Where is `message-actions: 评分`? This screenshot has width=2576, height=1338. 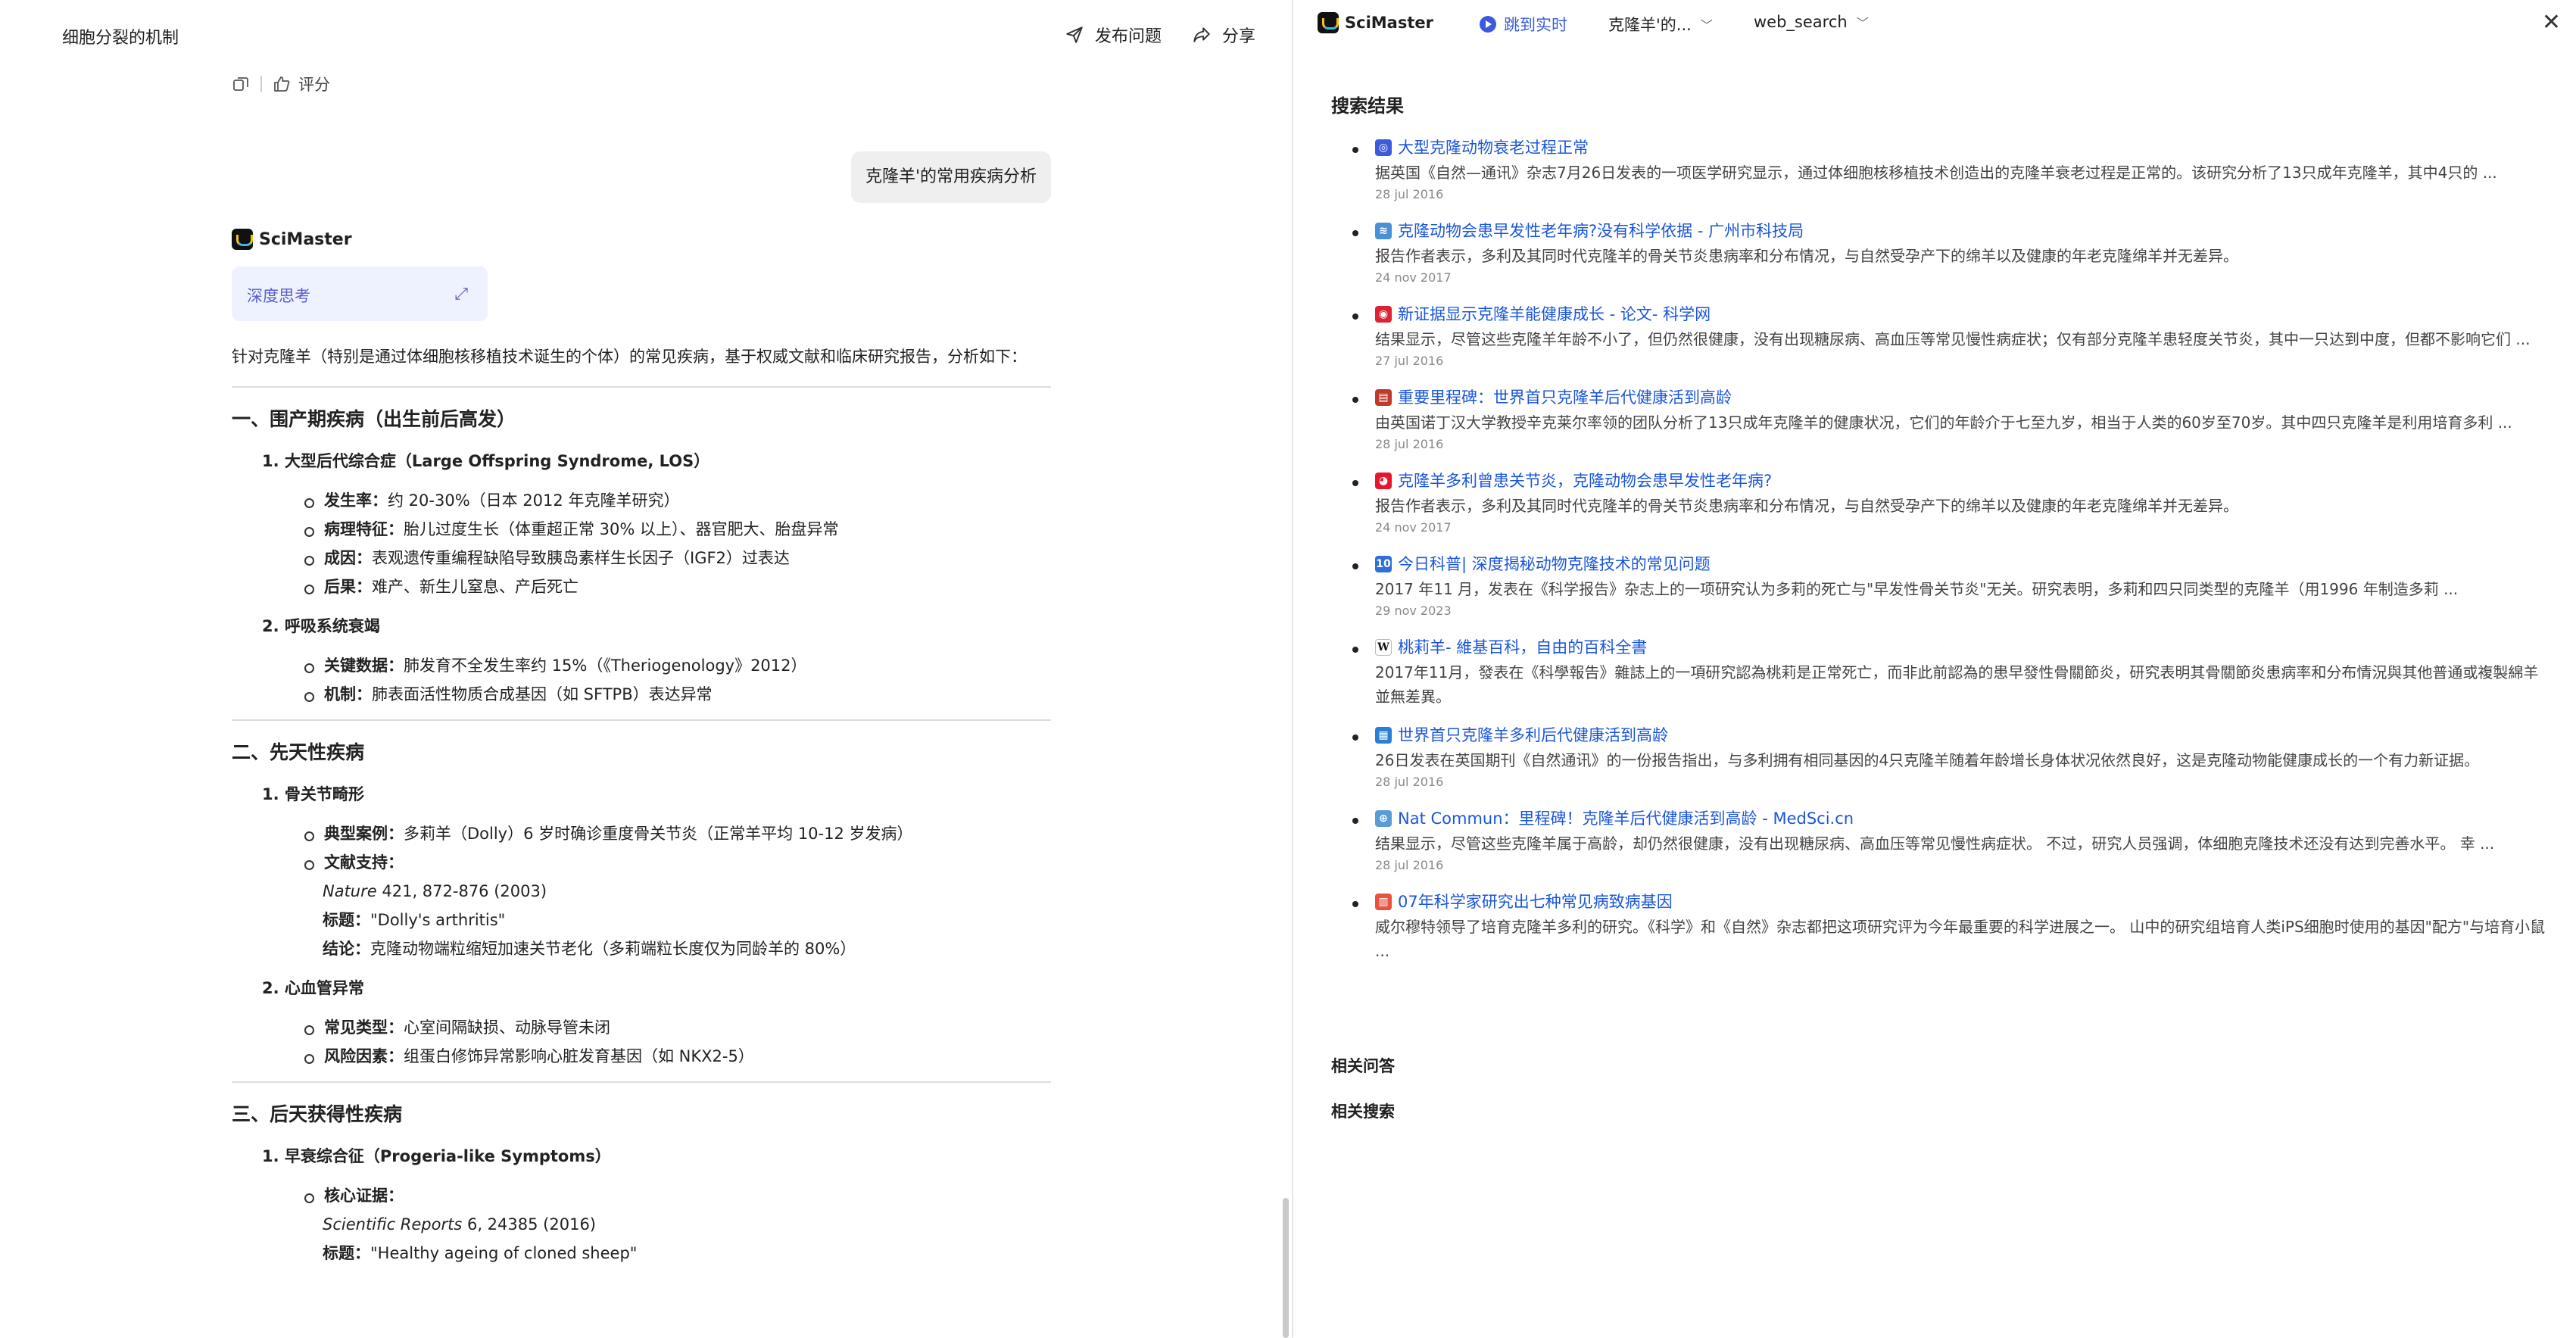
message-actions: 评分 is located at coordinates (281, 84).